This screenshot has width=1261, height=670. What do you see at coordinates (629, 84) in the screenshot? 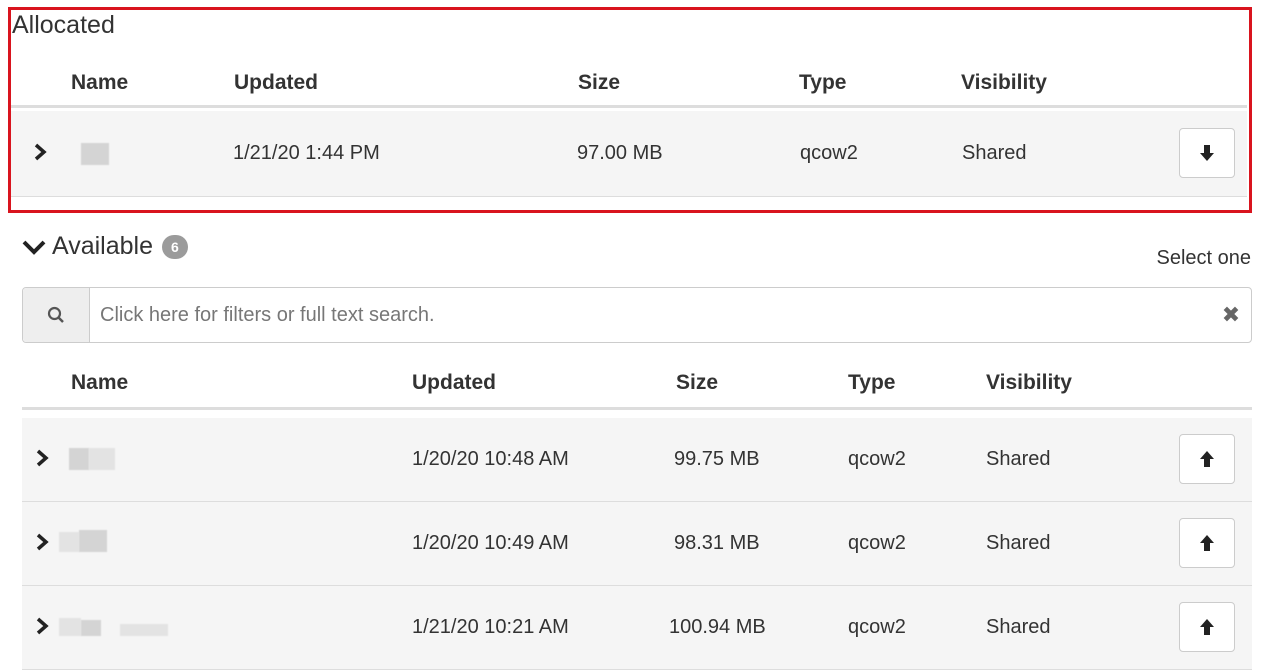
I see `allocated-table-header: Name Updated Size Type Visibility` at bounding box center [629, 84].